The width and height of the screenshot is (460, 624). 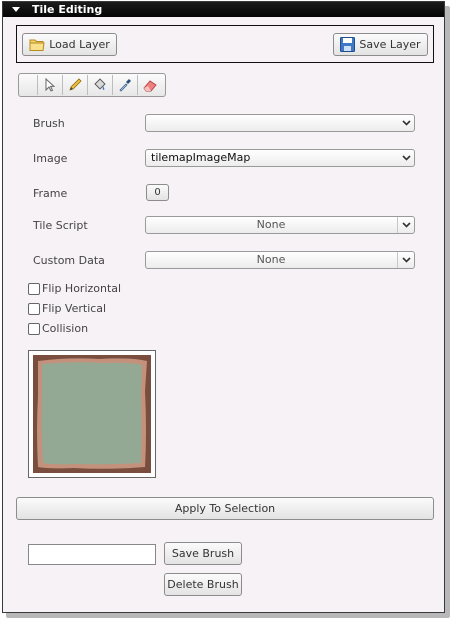 I want to click on frame-value: 0, so click(x=157, y=192).